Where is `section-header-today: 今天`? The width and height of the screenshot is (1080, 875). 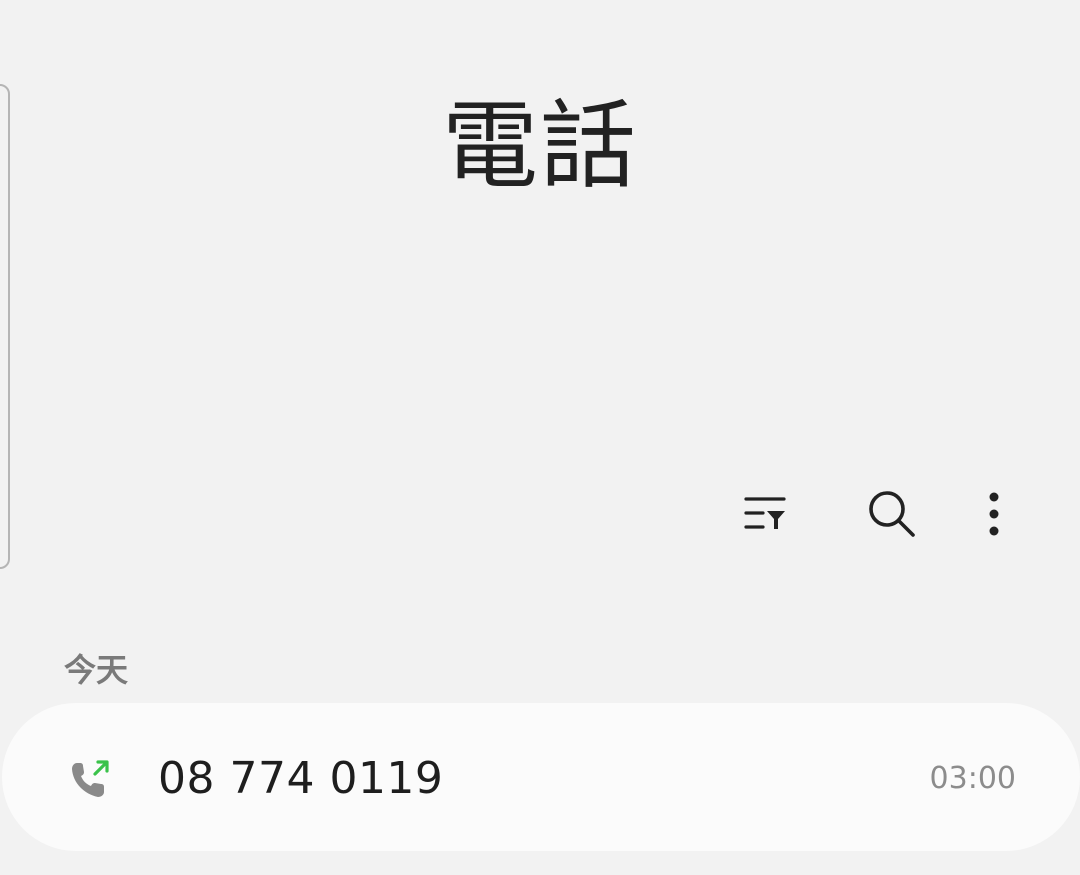 section-header-today: 今天 is located at coordinates (96, 670).